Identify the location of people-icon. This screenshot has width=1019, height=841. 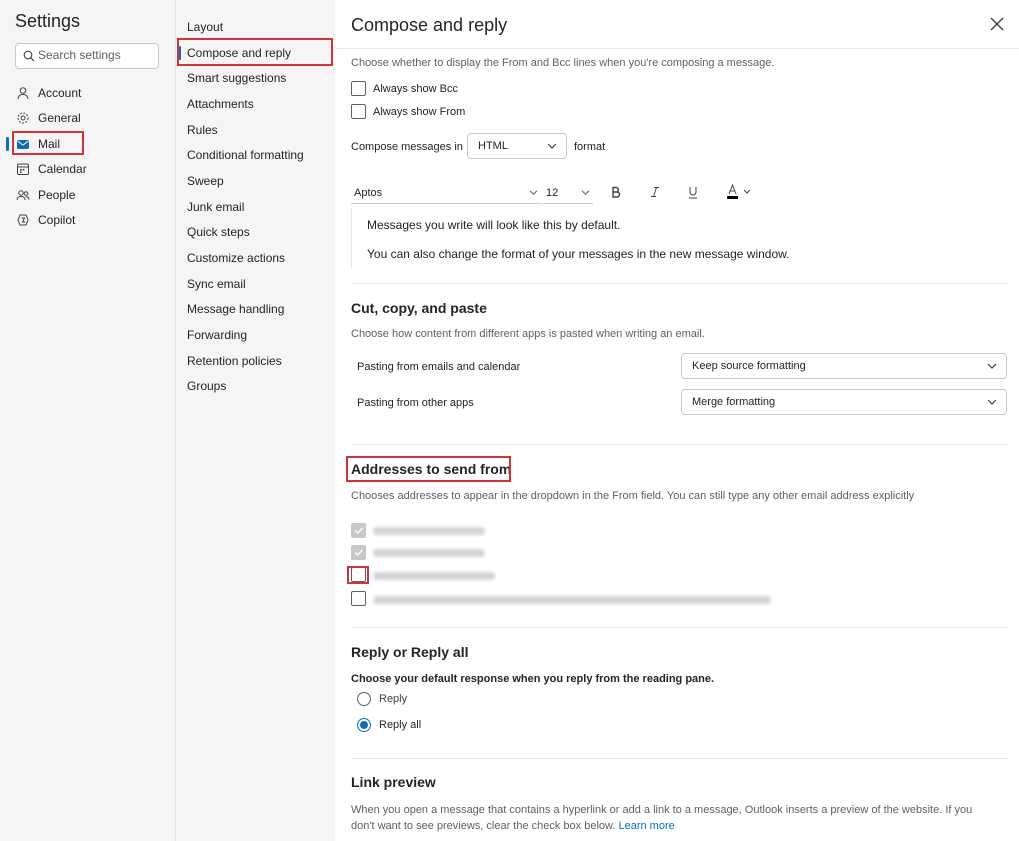
(23, 195).